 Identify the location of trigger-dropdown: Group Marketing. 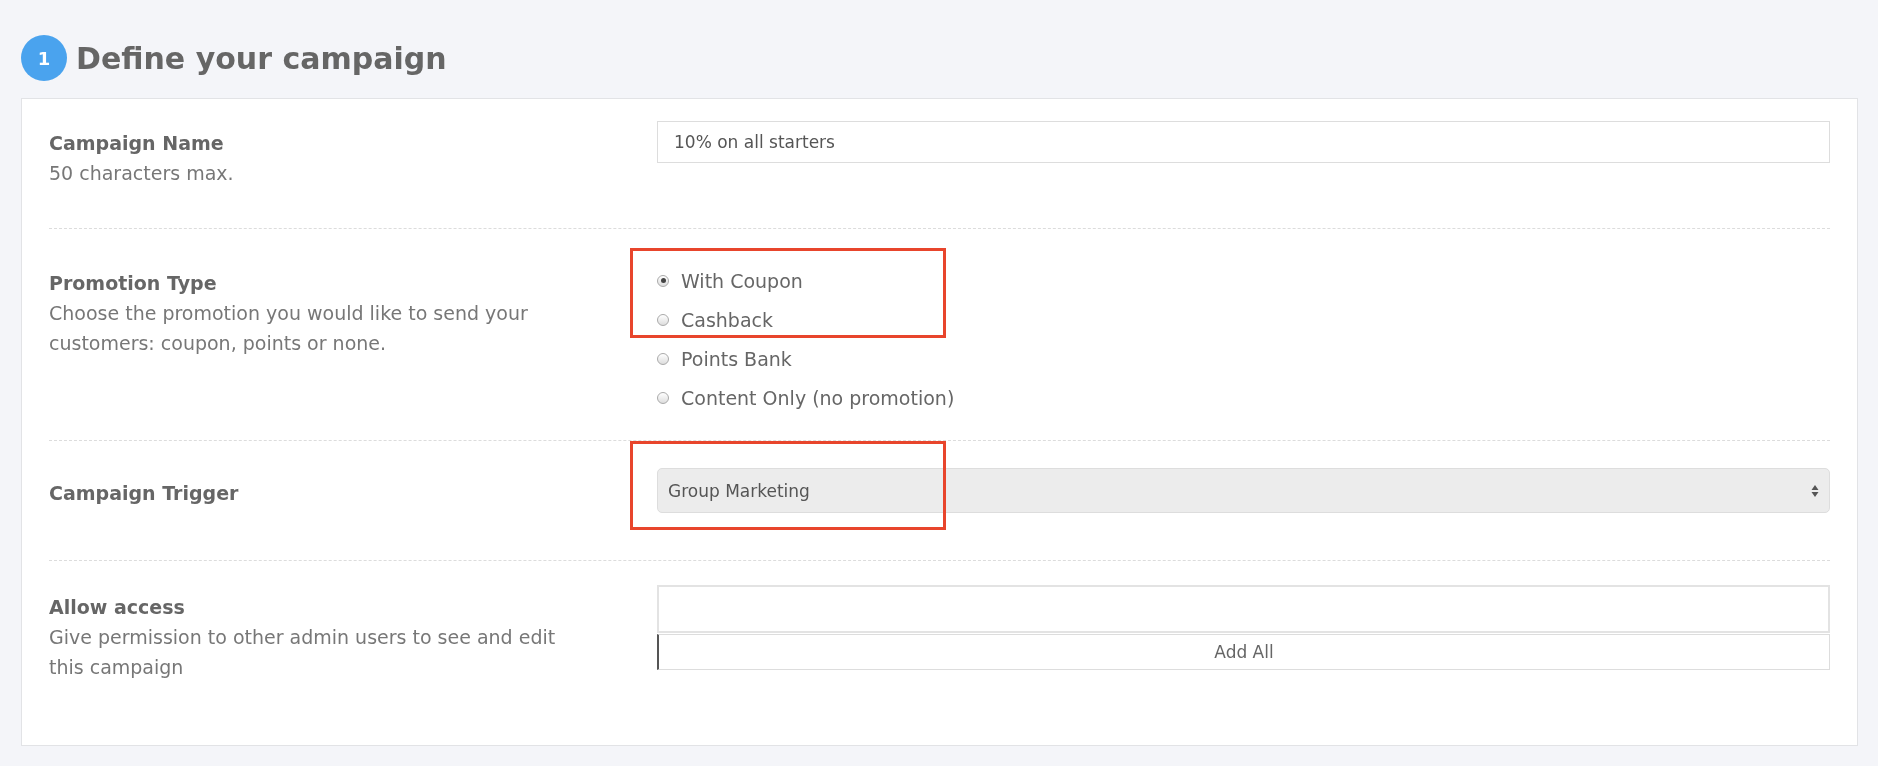
(1243, 490).